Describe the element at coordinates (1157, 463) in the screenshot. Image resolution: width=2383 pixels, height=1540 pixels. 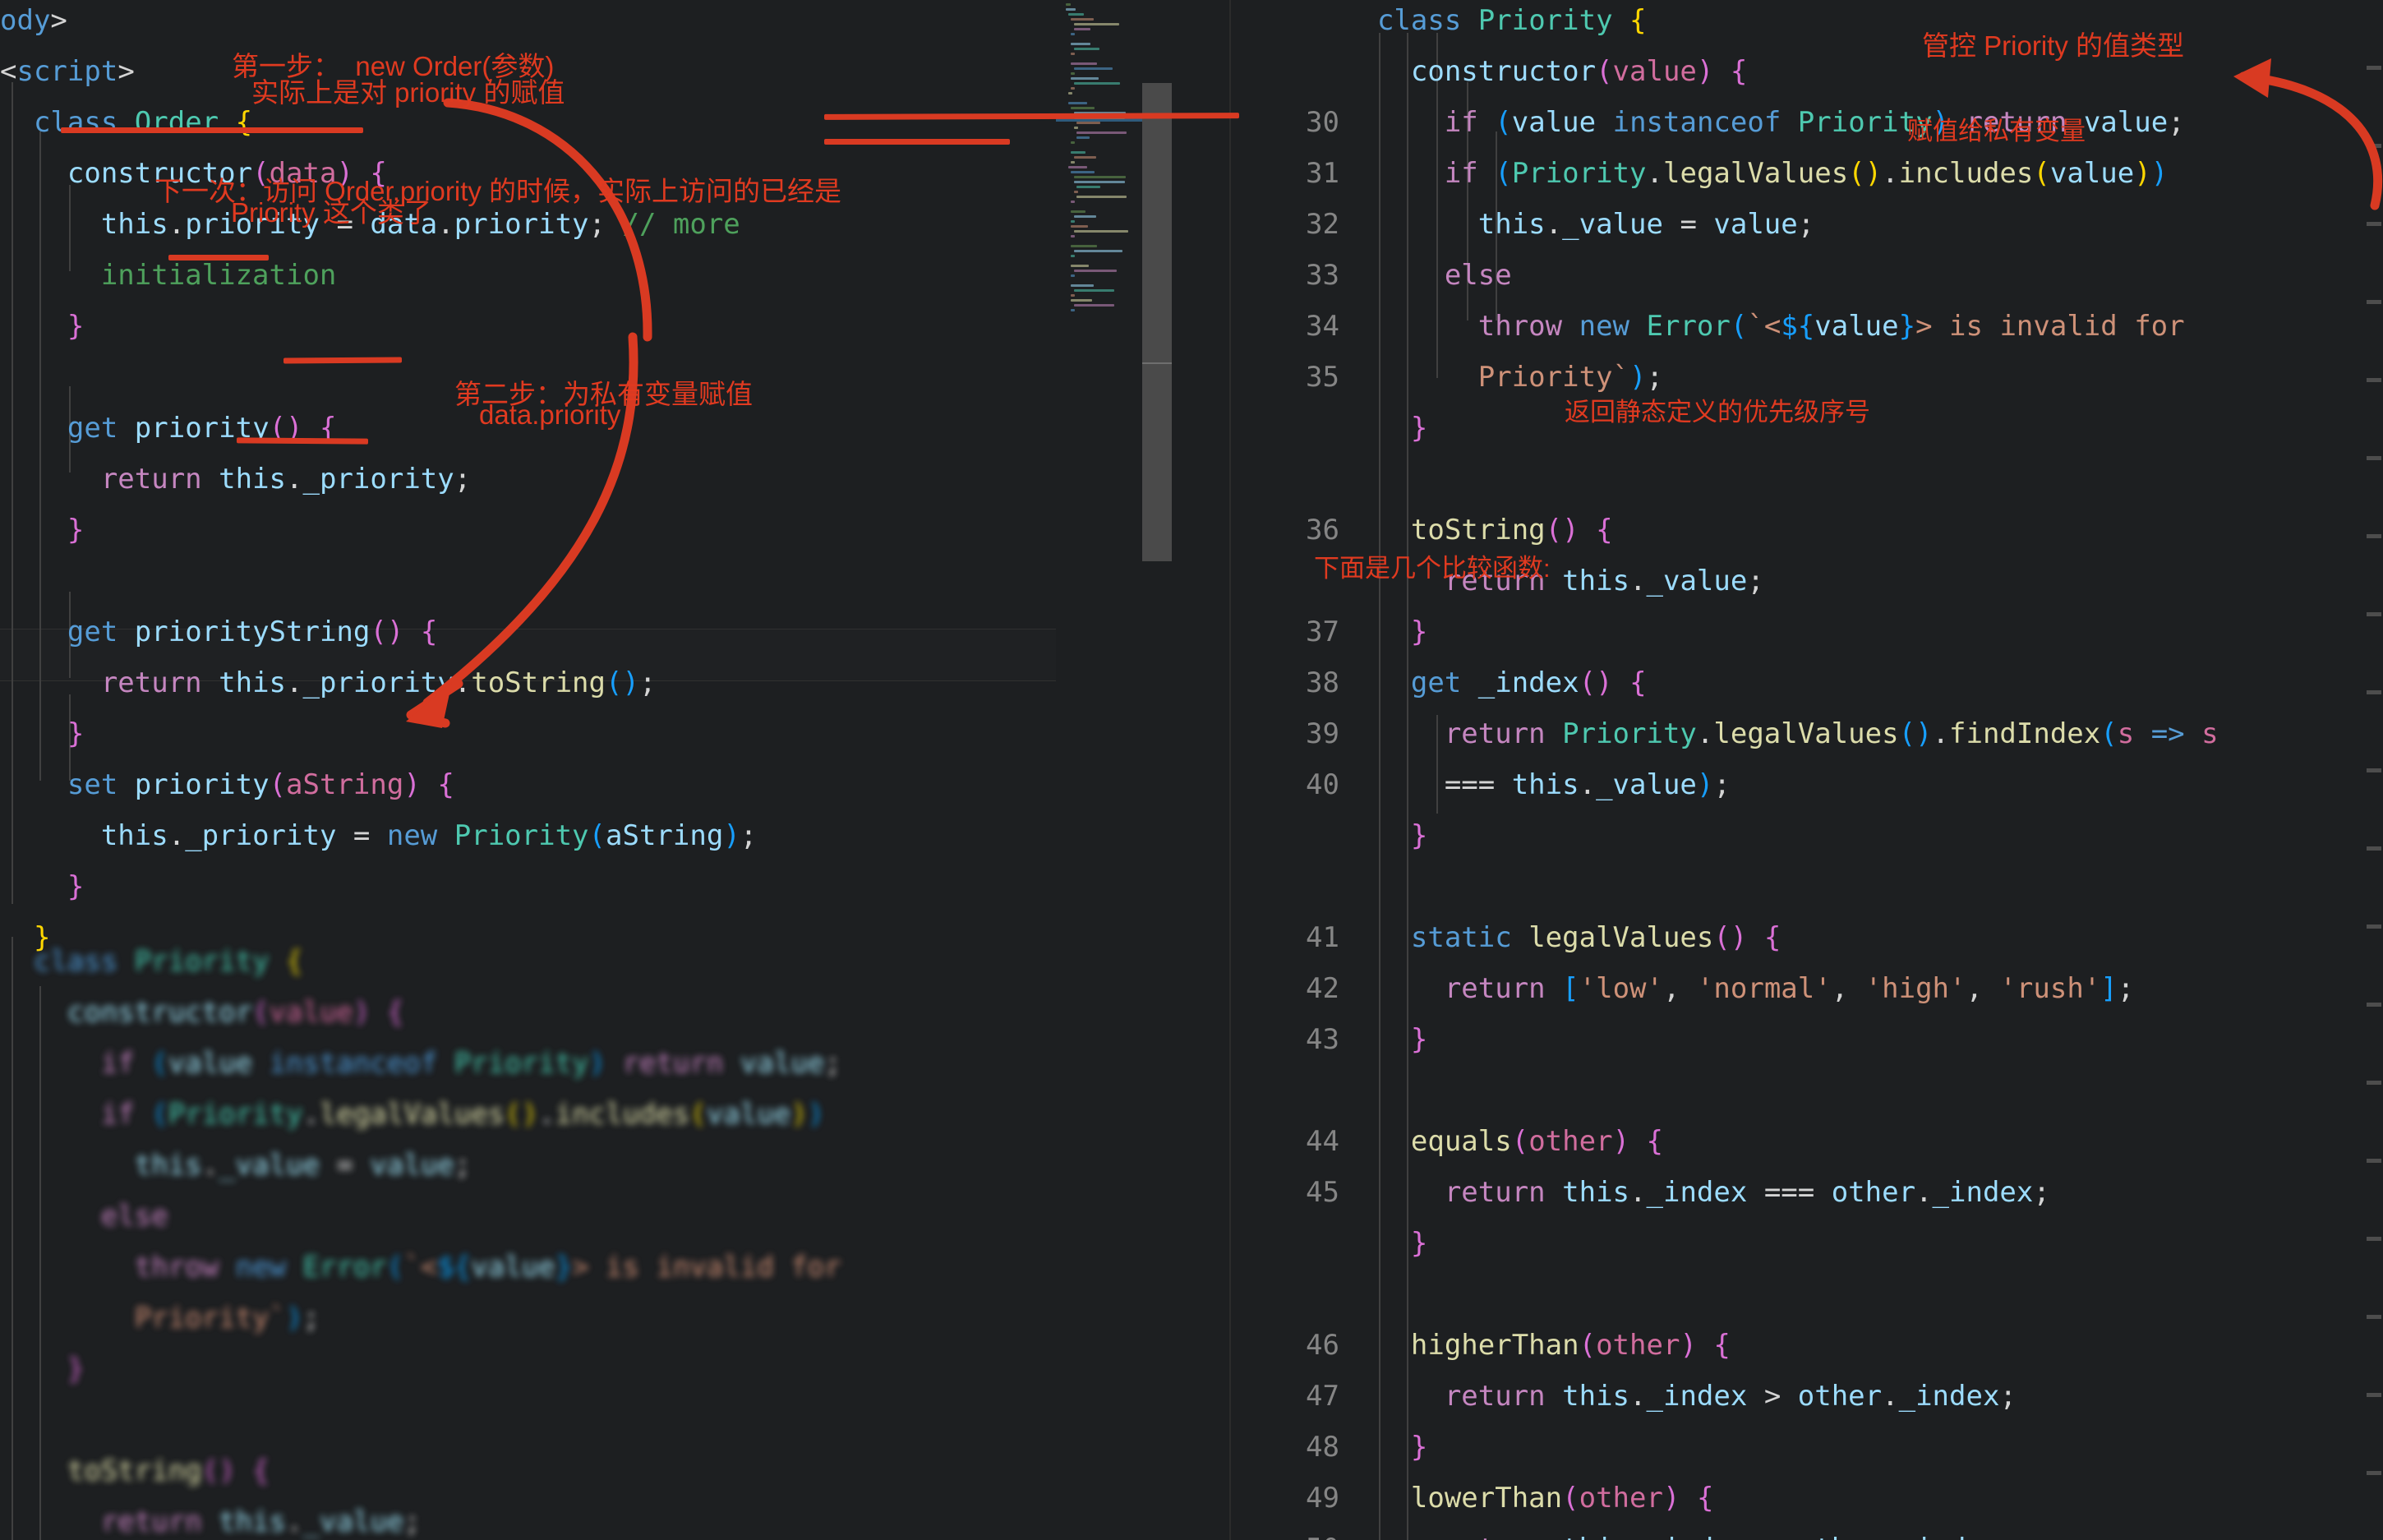
I see `scrollbar-thumb-lower` at that location.